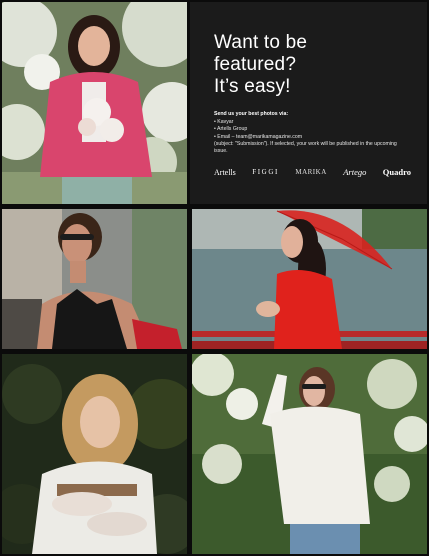  Describe the element at coordinates (312, 122) in the screenshot. I see `channel-kavyar: Kavyar` at that location.